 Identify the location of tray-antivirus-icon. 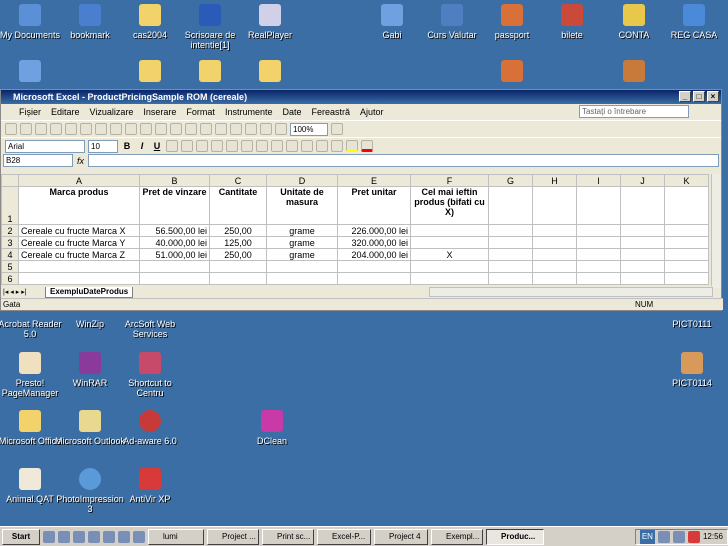
(693, 536).